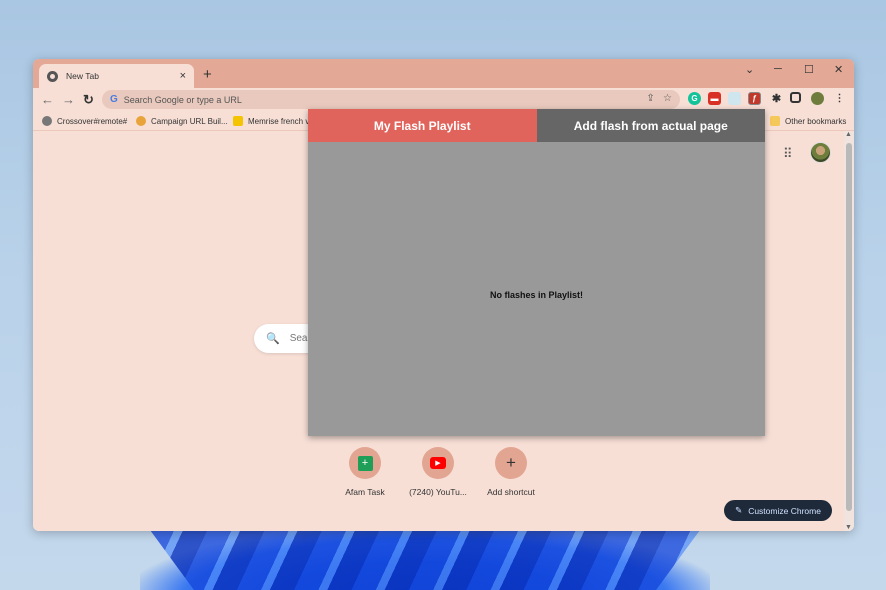 Image resolution: width=886 pixels, height=590 pixels. I want to click on scrollbar-thumb, so click(849, 327).